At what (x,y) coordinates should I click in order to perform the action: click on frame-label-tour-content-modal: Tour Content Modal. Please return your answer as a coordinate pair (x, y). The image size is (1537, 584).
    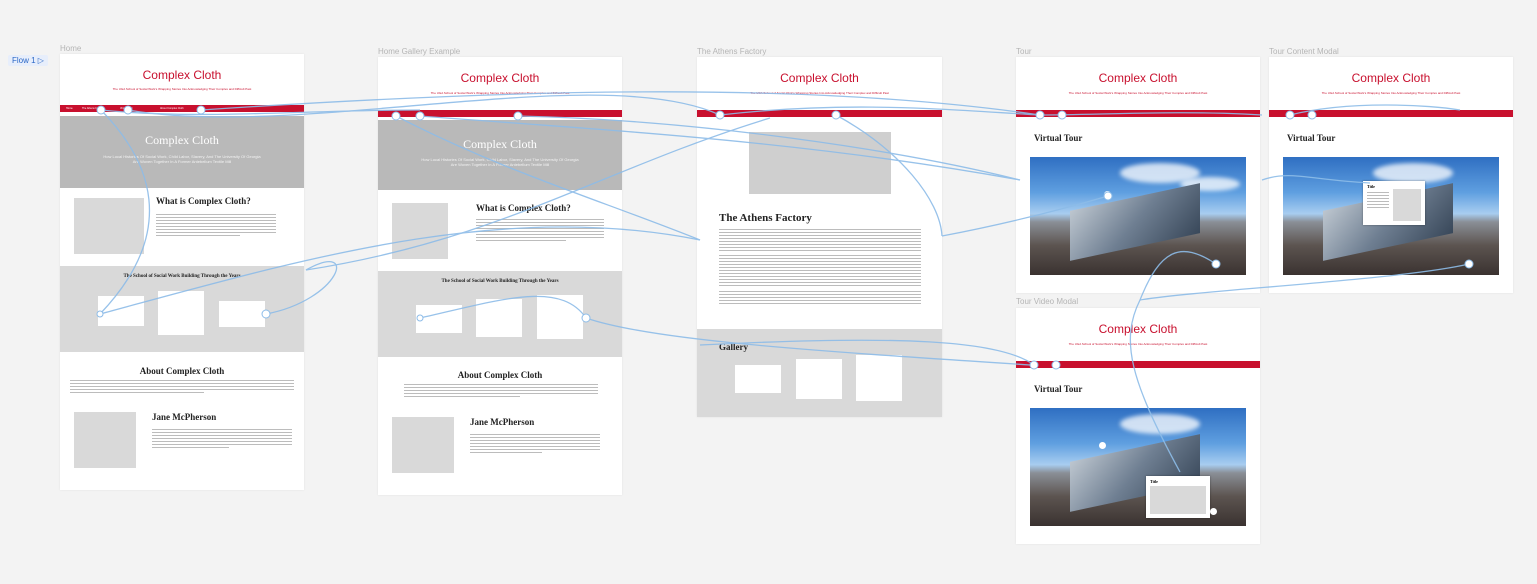
    Looking at the image, I should click on (1304, 51).